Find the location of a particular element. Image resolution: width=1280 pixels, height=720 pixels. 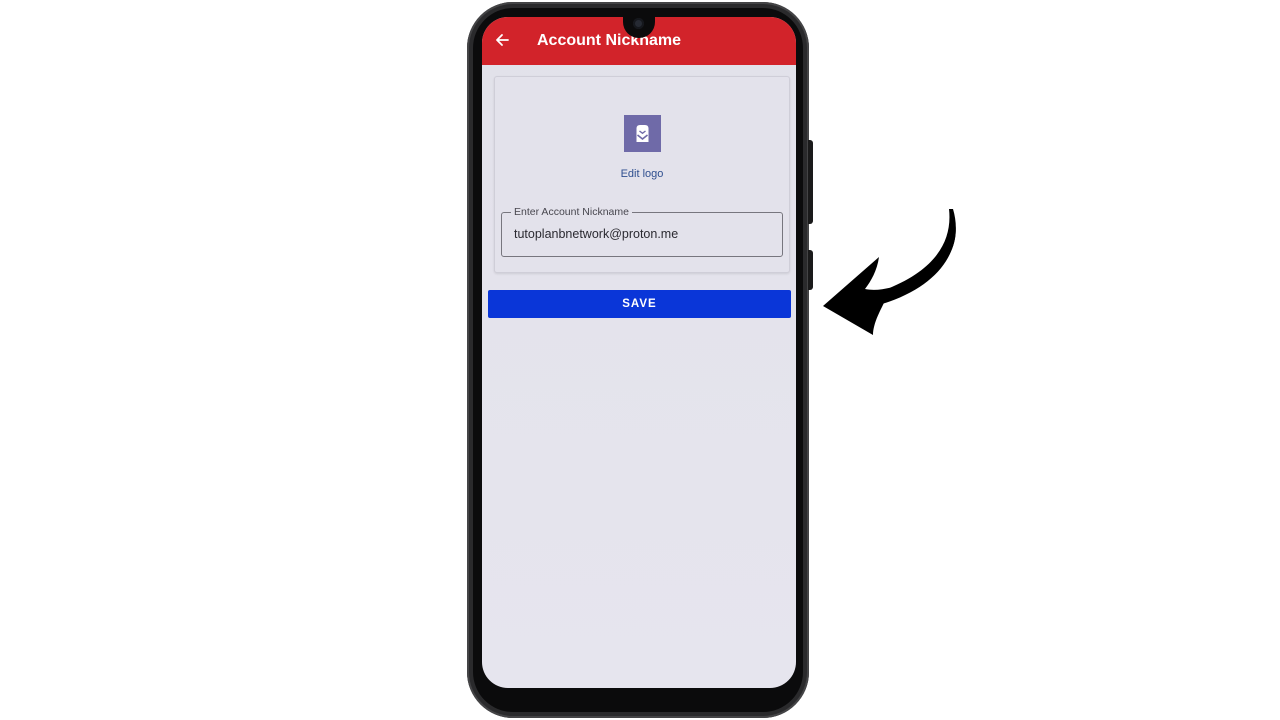

page-title: Account Nickname is located at coordinates (609, 40).